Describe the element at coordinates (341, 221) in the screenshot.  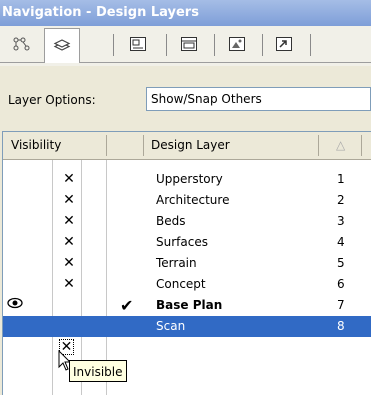
I see `layer-stack-order: 3` at that location.